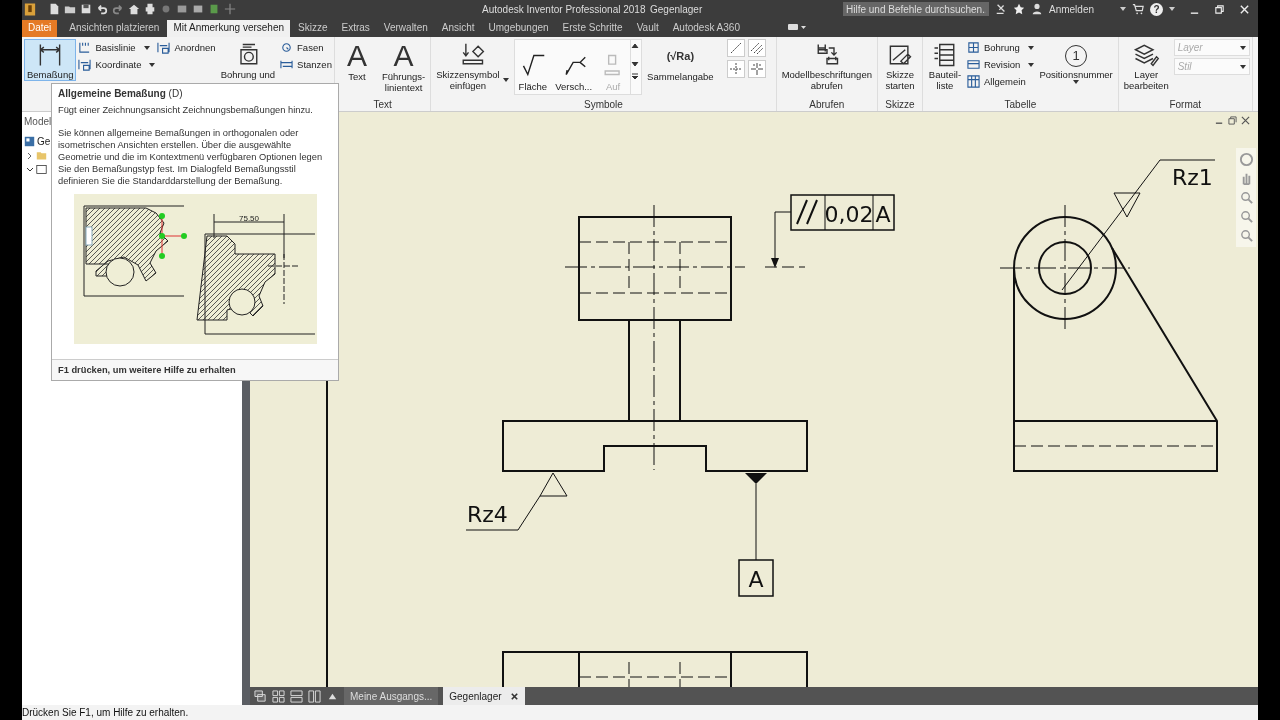  Describe the element at coordinates (230, 9) in the screenshot. I see `plus-icon` at that location.